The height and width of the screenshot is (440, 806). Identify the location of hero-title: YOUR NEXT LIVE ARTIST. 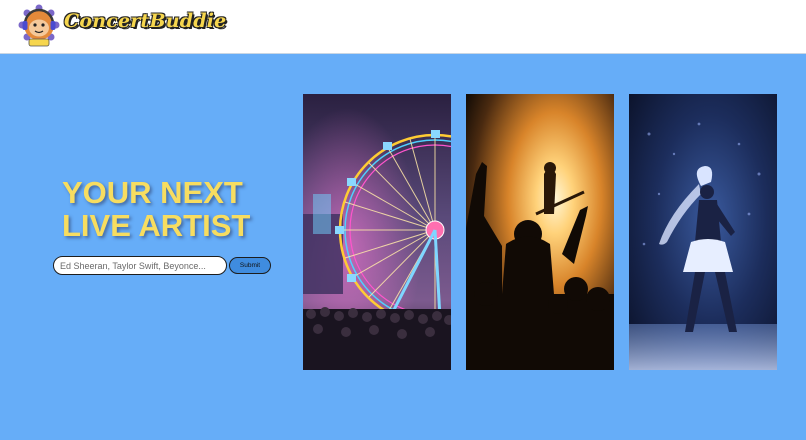
(156, 209).